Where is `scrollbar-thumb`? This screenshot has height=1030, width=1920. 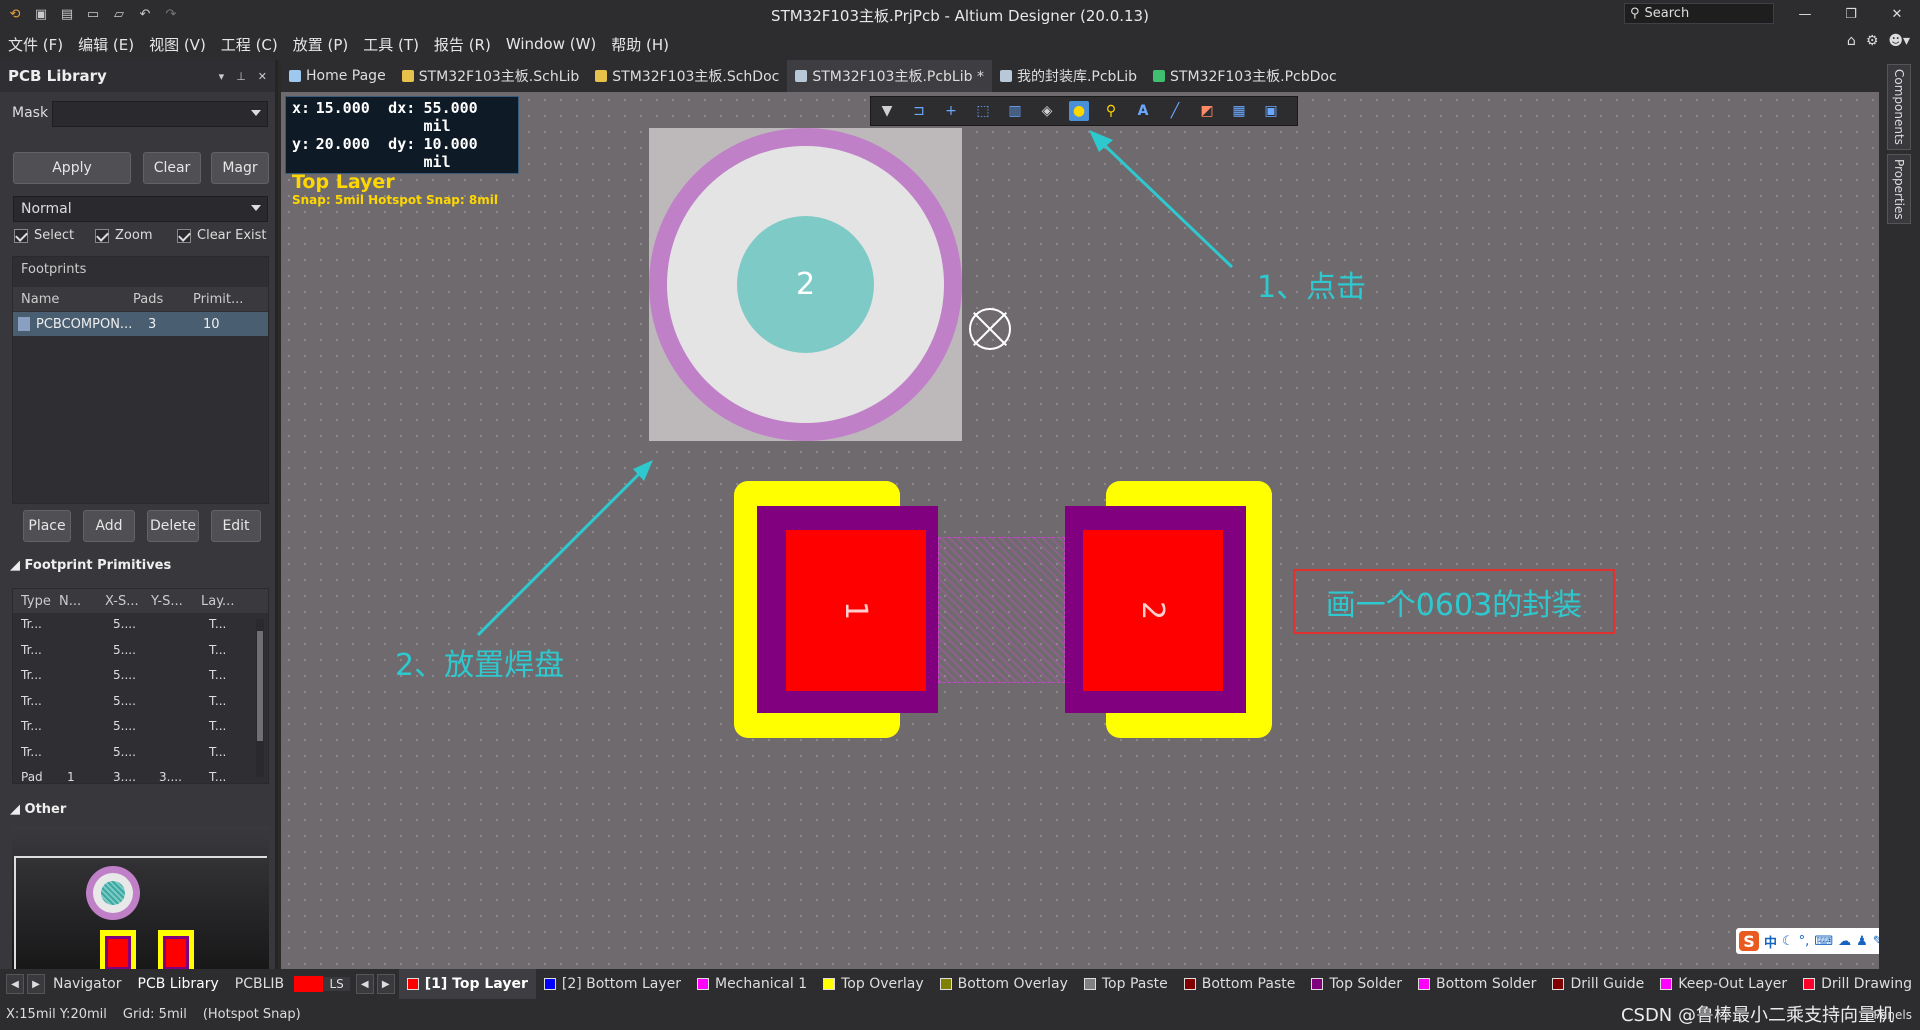 scrollbar-thumb is located at coordinates (260, 686).